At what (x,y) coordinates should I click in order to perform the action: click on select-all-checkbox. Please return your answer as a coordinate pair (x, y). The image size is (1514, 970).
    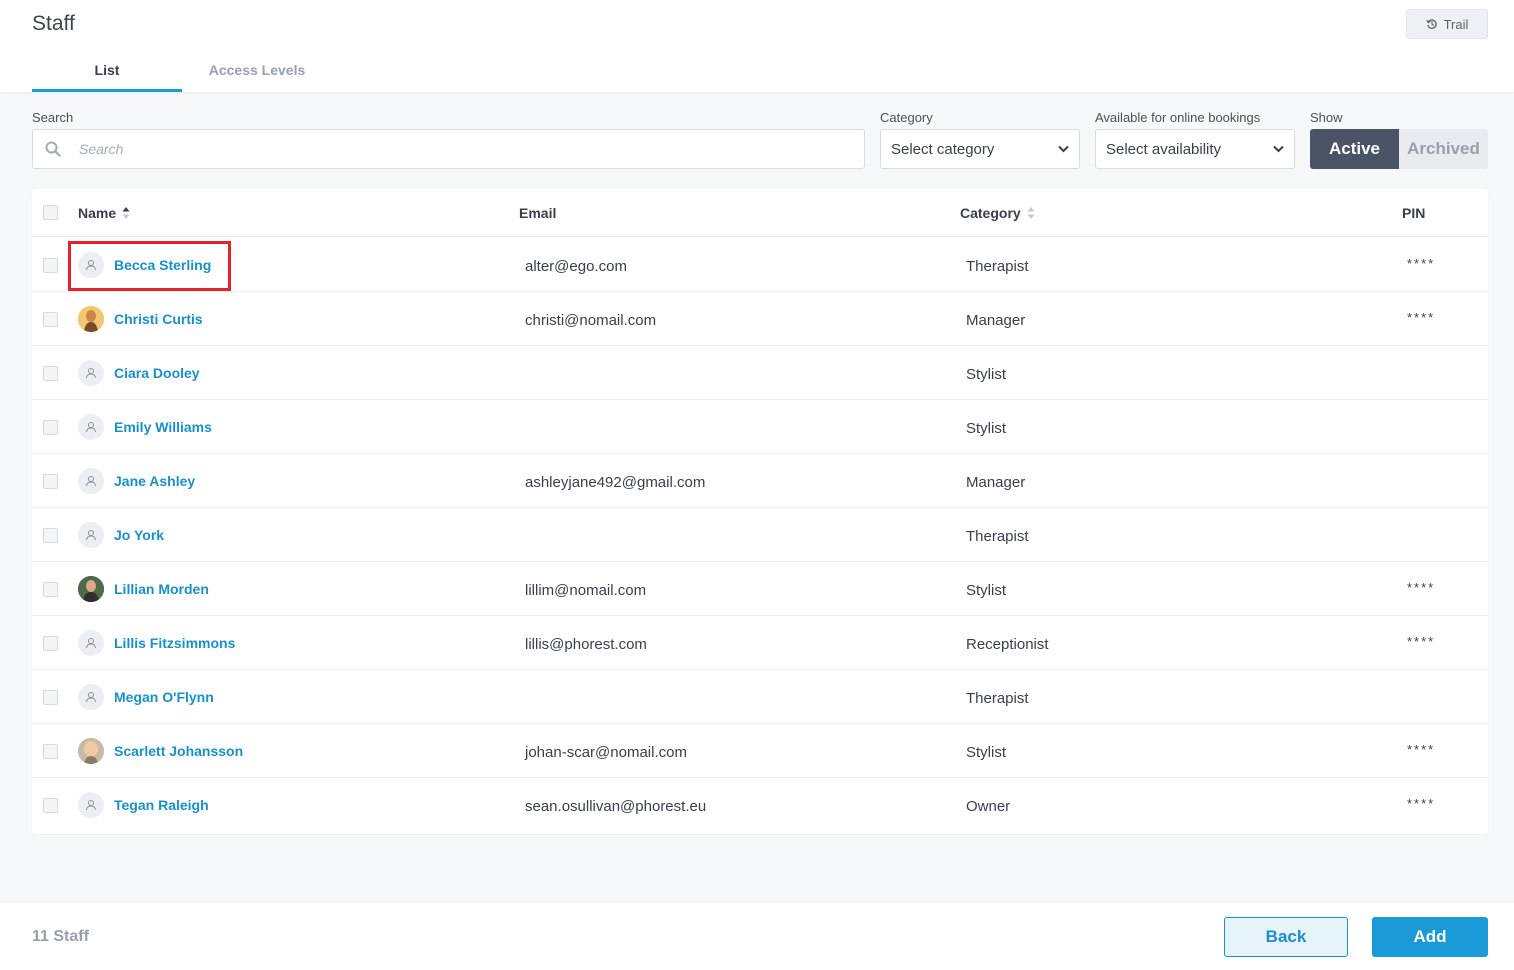
    Looking at the image, I should click on (50, 212).